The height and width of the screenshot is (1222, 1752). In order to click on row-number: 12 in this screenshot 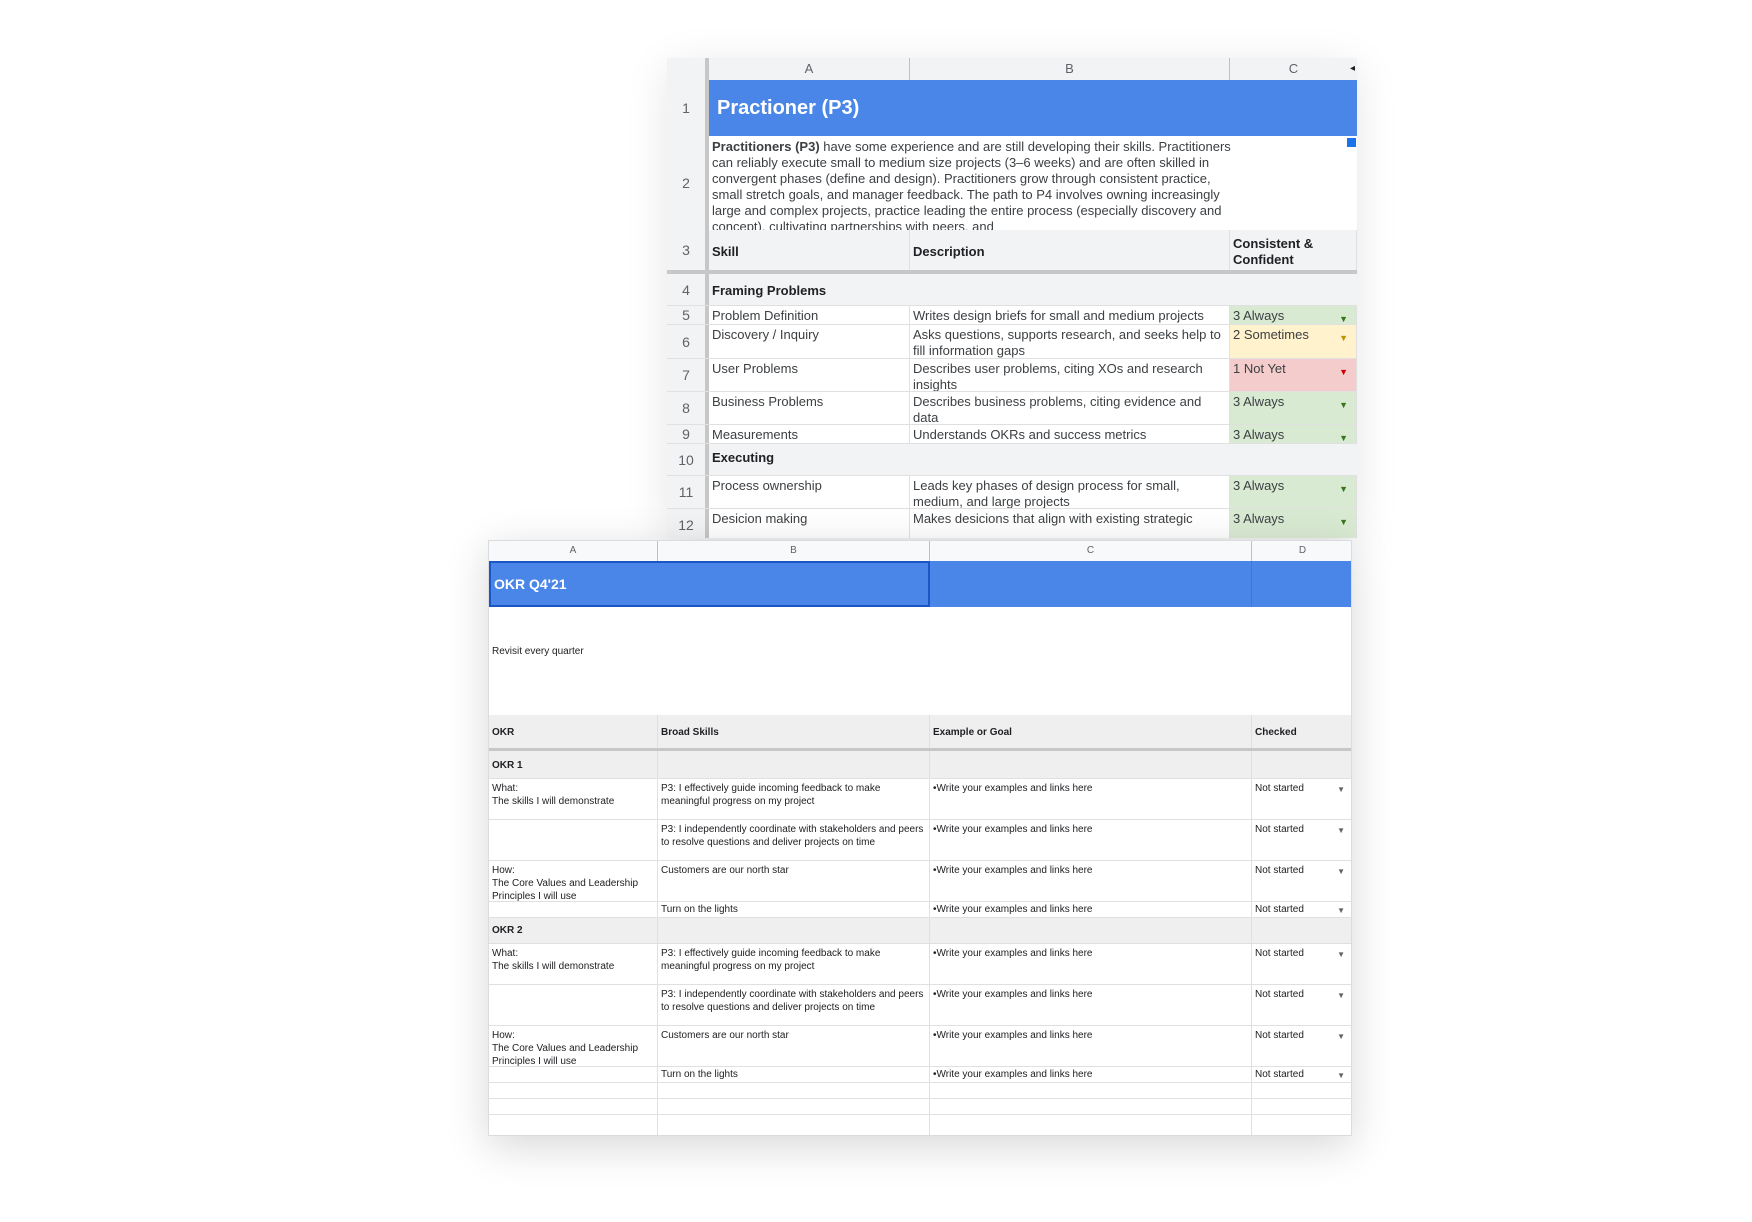, I will do `click(688, 523)`.